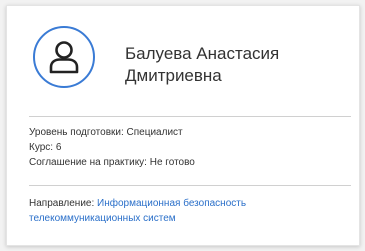 This screenshot has height=251, width=365. I want to click on course-row: Курс: 6, so click(112, 147).